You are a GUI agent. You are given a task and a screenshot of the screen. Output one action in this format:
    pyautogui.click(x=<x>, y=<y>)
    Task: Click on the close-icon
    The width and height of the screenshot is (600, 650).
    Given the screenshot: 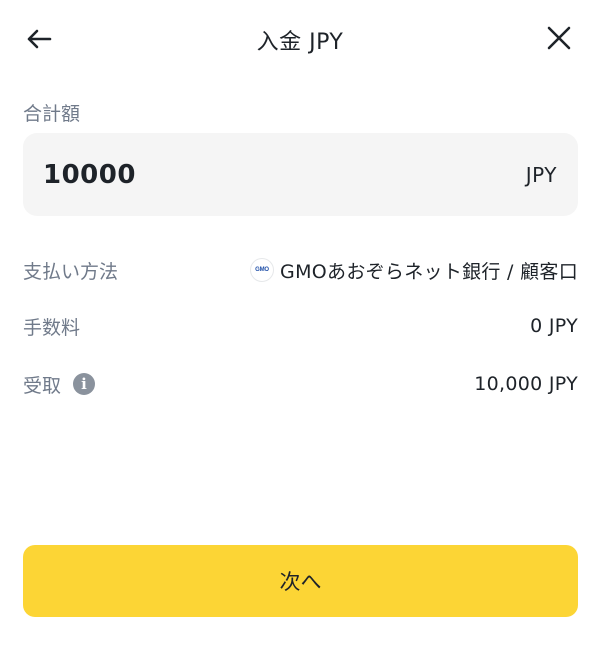 What is the action you would take?
    pyautogui.click(x=559, y=38)
    